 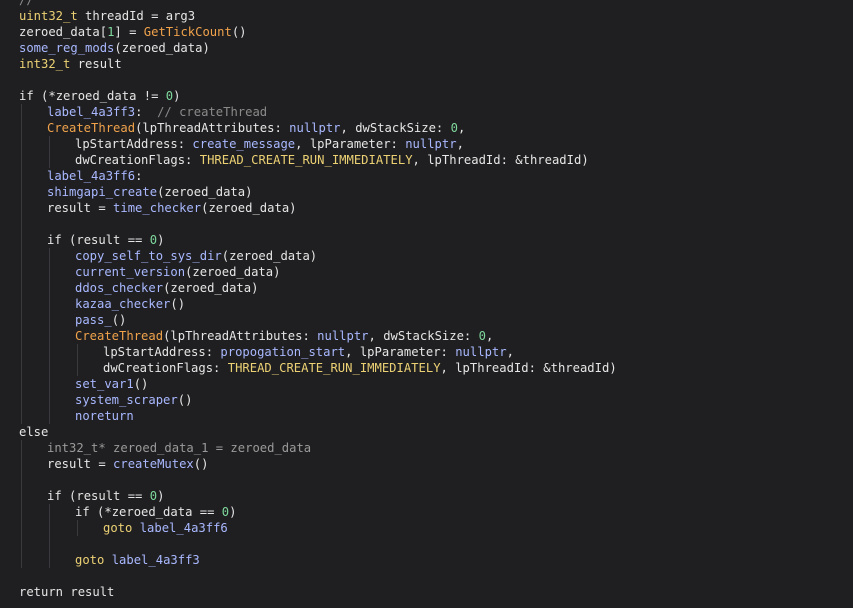 What do you see at coordinates (59, 32) in the screenshot?
I see `code-token: zeroed_data` at bounding box center [59, 32].